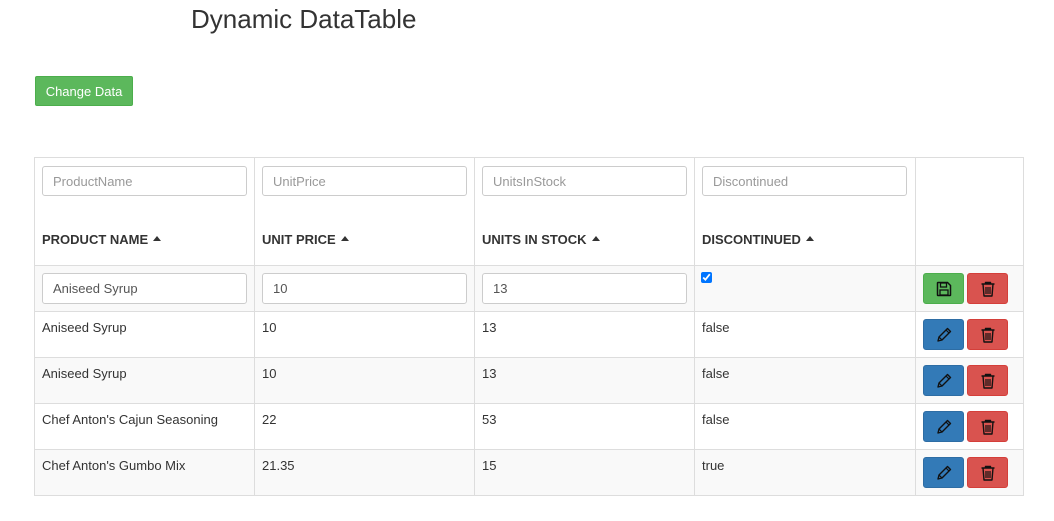 The image size is (1054, 521). What do you see at coordinates (114, 465) in the screenshot?
I see `cell-text: Chef Anton's Gumbo Mix` at bounding box center [114, 465].